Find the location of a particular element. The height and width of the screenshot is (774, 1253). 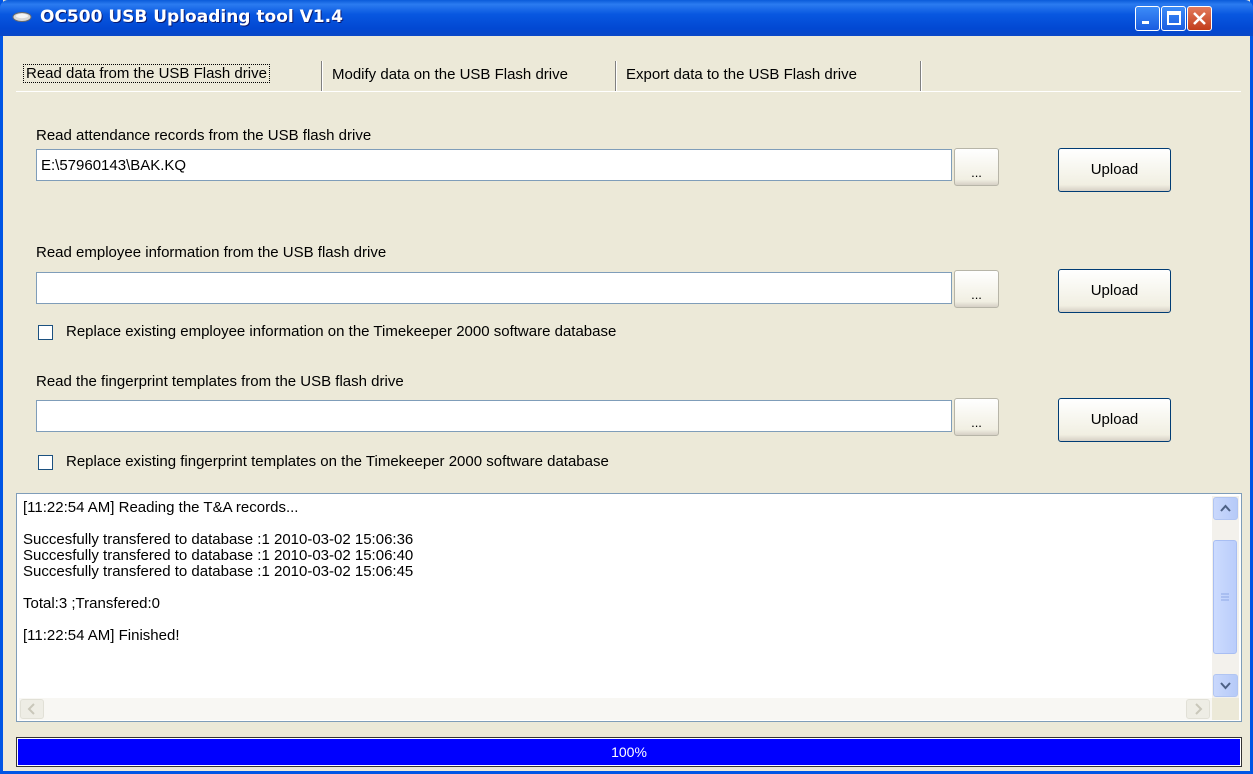

tab-read-data-label: Read data from the USB Flash drive is located at coordinates (146, 73).